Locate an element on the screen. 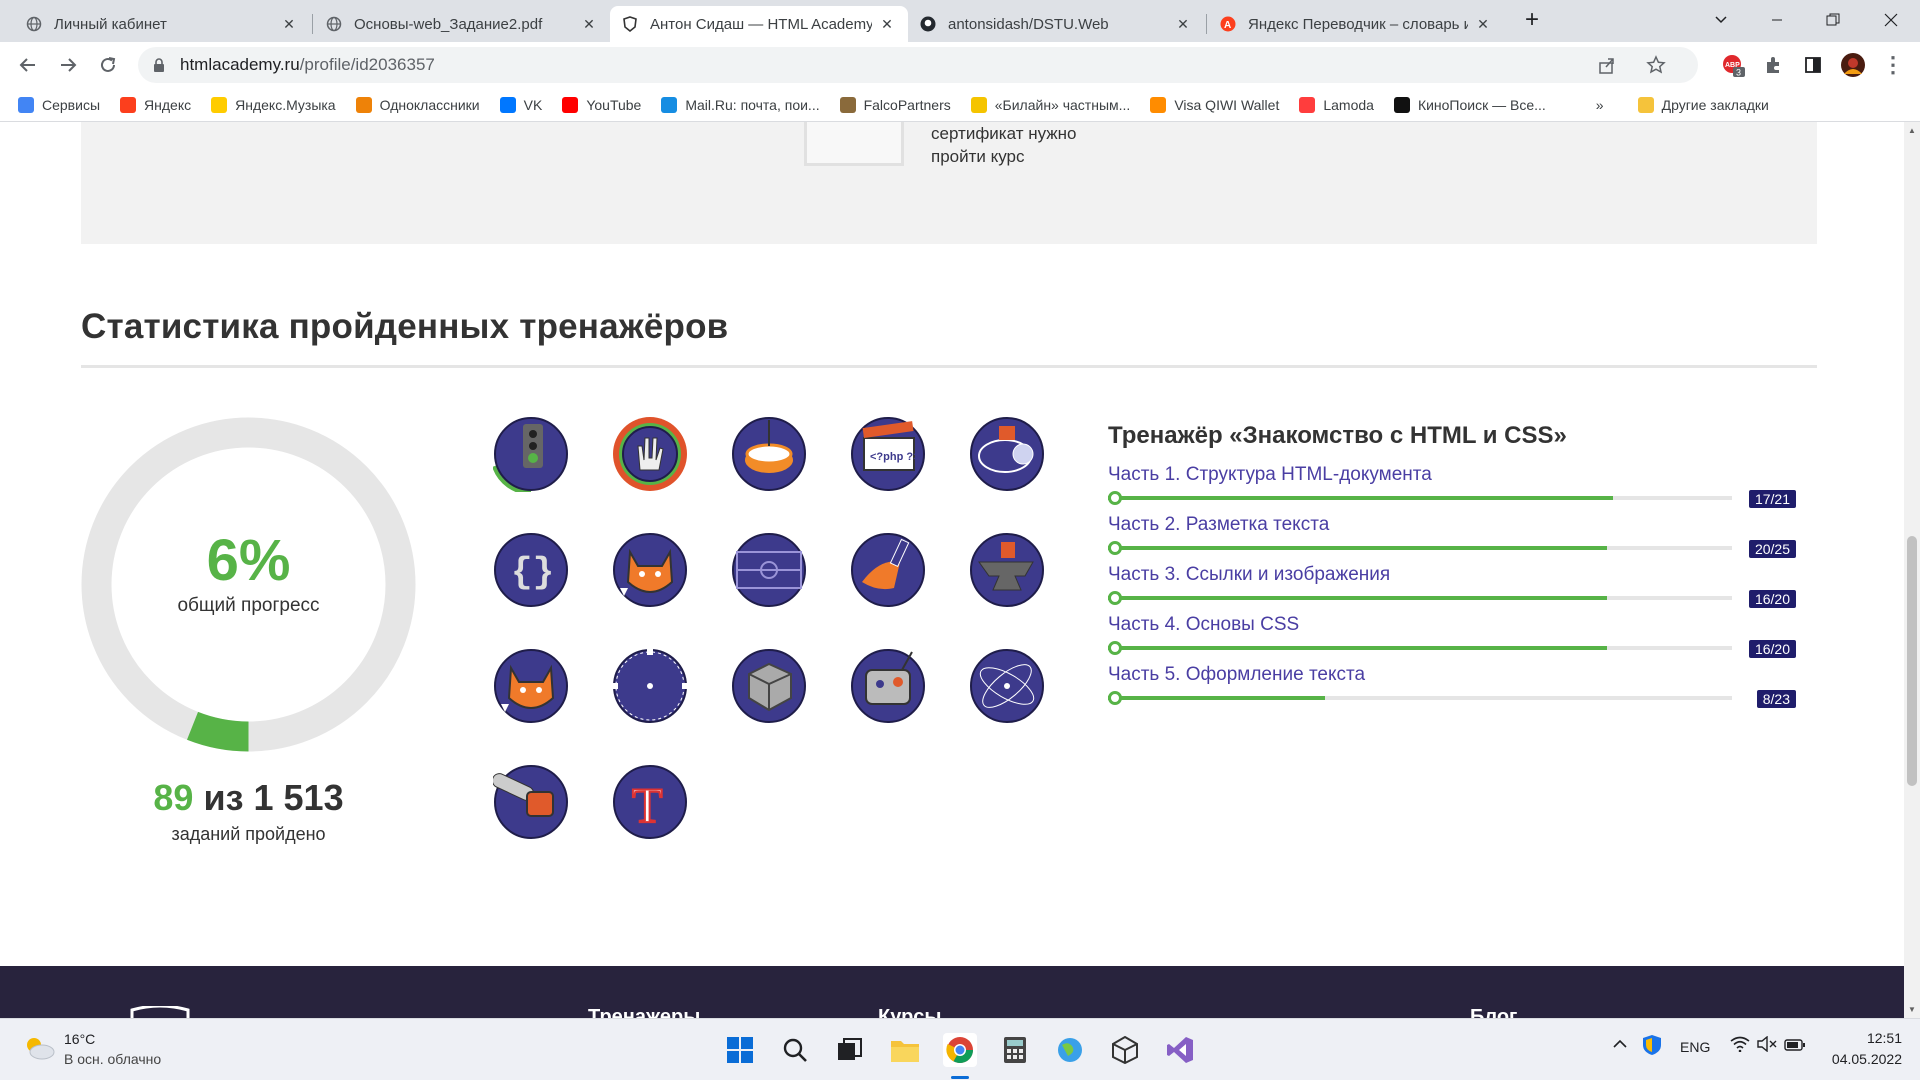 The width and height of the screenshot is (1920, 1080). unity-icon is located at coordinates (1125, 1050).